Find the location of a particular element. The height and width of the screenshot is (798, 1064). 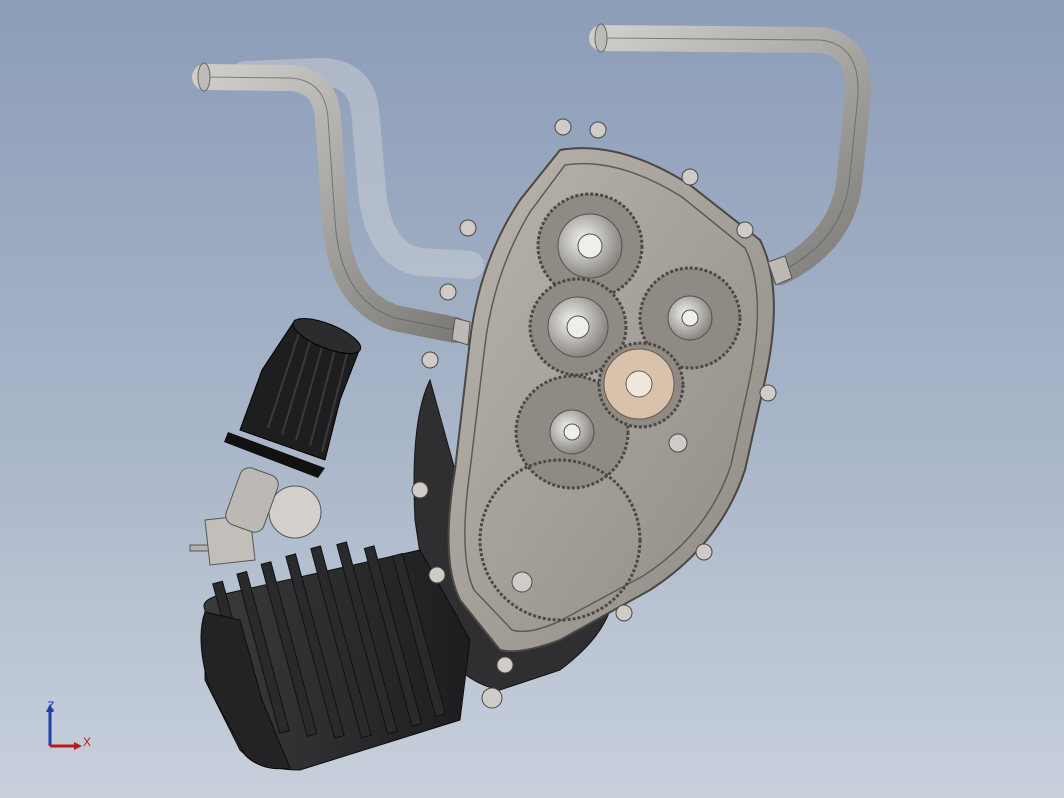

pipe-left-end is located at coordinates (204, 77).